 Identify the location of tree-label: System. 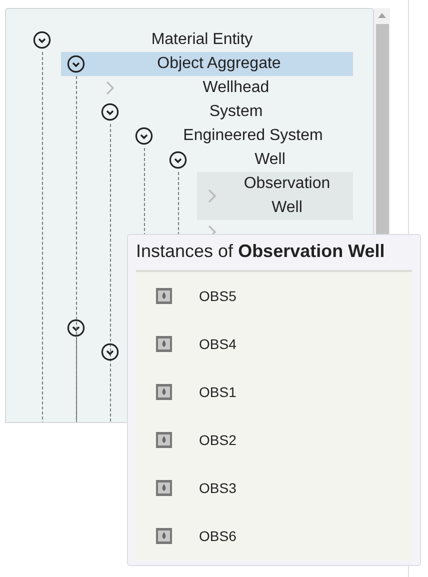
(236, 112).